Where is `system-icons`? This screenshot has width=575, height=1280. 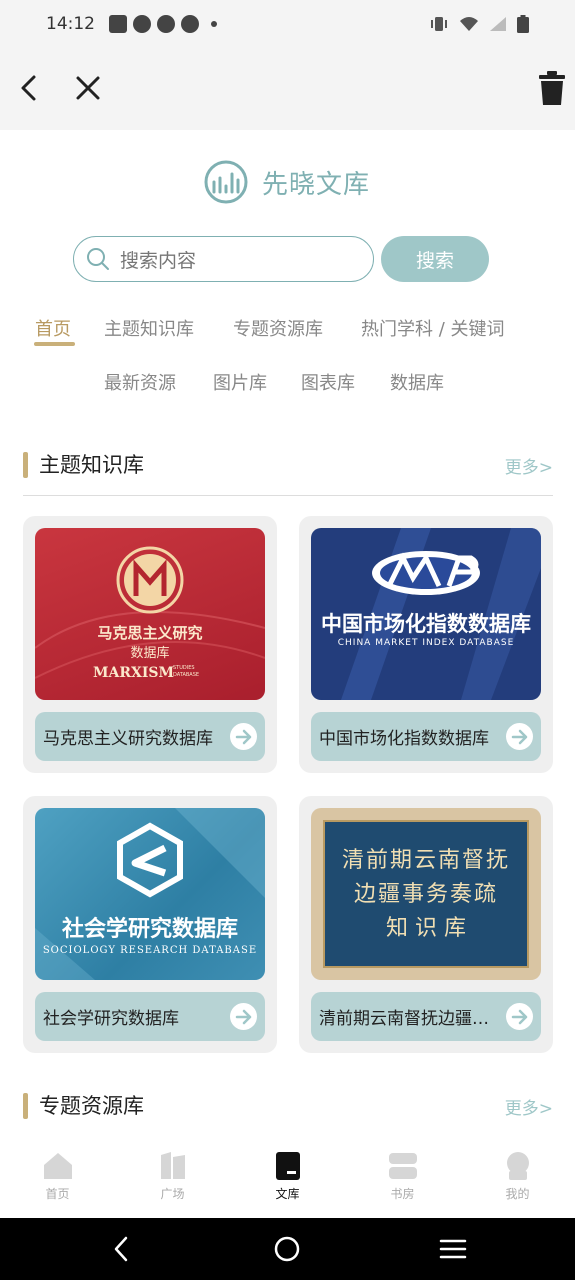
system-icons is located at coordinates (479, 24).